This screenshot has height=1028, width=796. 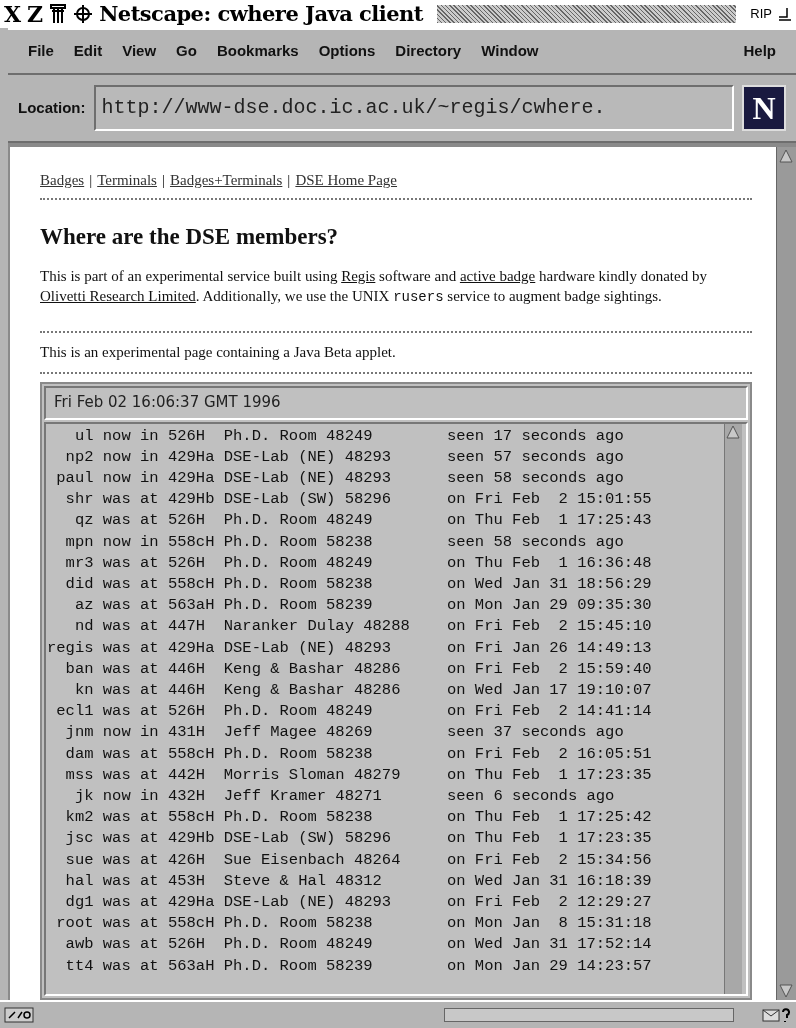 I want to click on intro-paragraph: This is part of an experimental service built using Regis software and active badge hardware kindly donated by Olivetti Research Limited. Additionally, we use the UNIX rusers service to augment badge sightings., so click(x=396, y=299).